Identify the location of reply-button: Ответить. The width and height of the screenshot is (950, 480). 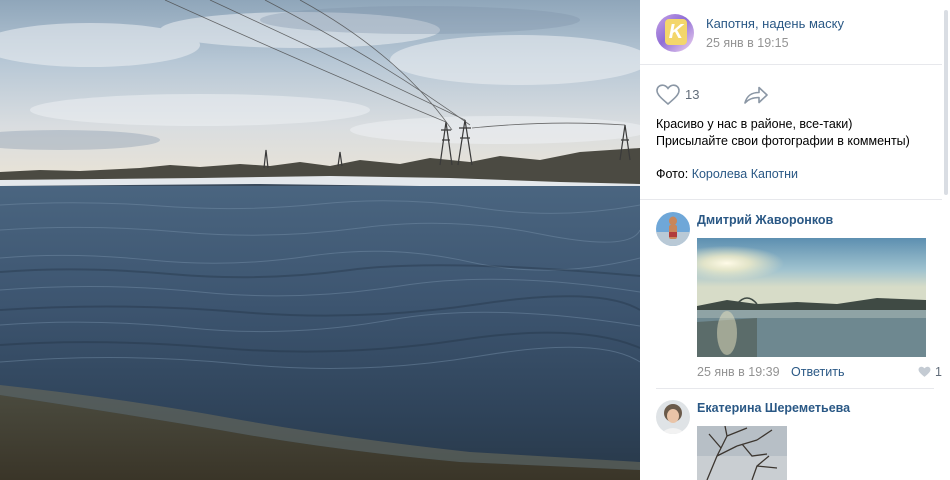
(817, 372).